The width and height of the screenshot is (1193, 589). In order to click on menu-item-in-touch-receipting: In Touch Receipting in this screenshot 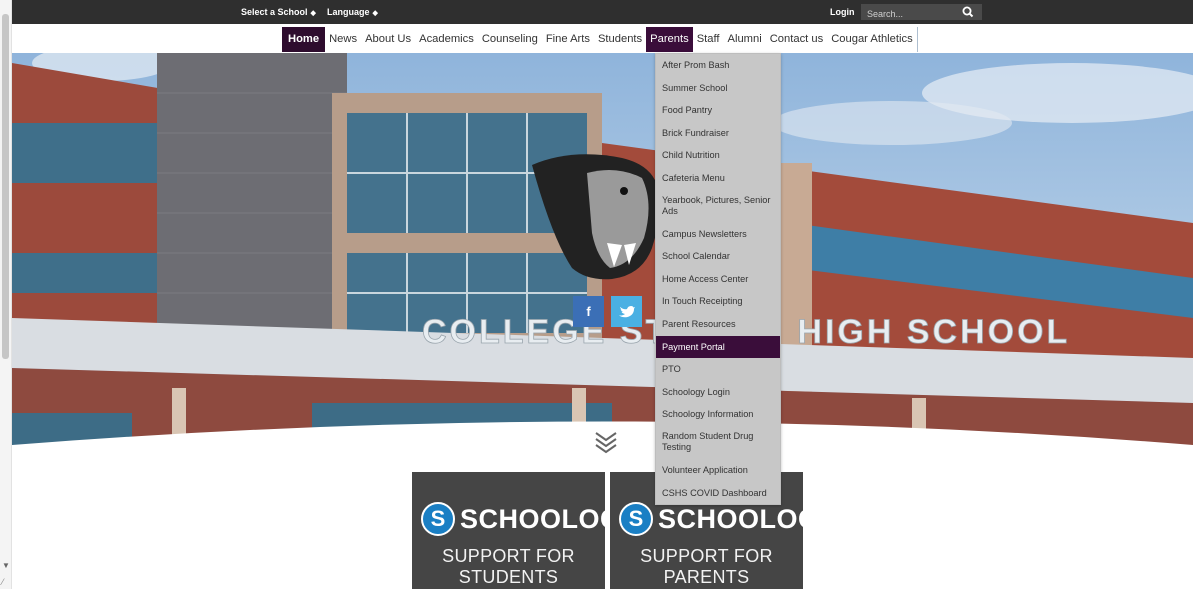, I will do `click(718, 301)`.